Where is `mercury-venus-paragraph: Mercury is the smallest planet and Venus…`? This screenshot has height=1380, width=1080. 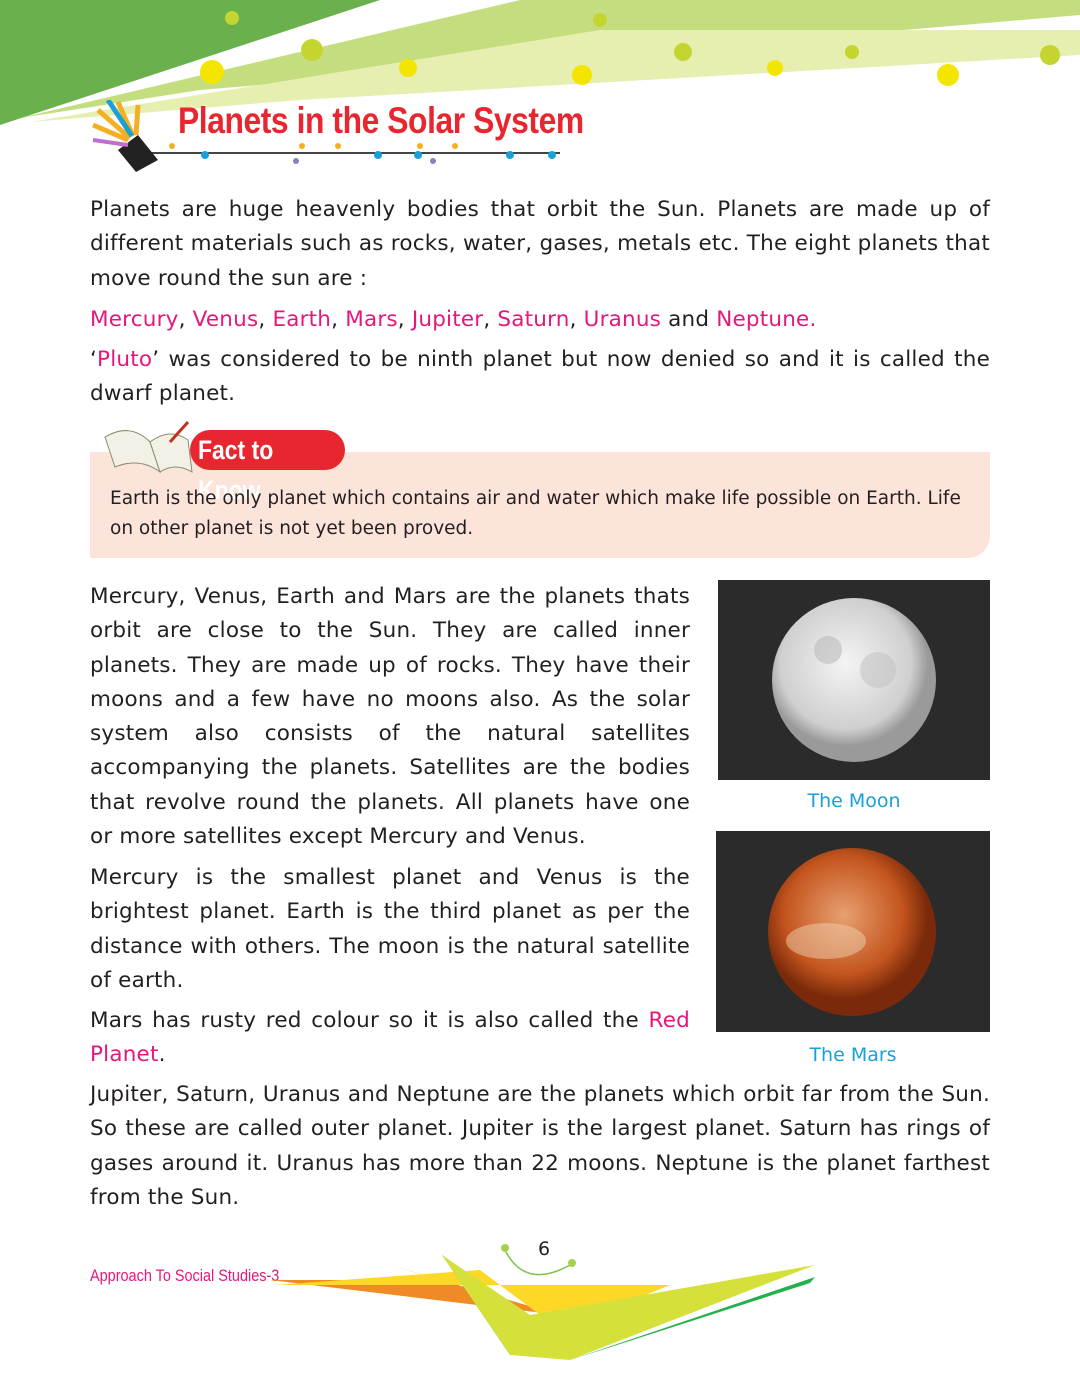
mercury-venus-paragraph: Mercury is the smallest planet and Venus… is located at coordinates (390, 929).